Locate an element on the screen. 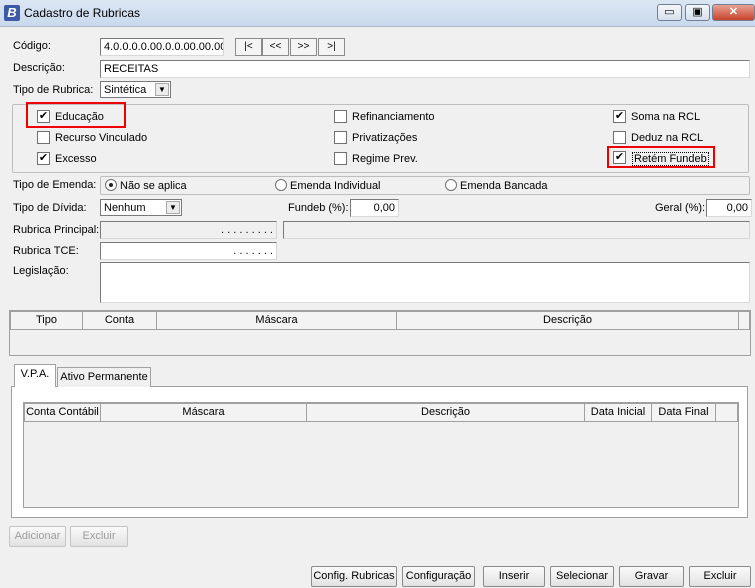 Image resolution: width=755 pixels, height=588 pixels. retem-fundeb-checkbox: ✔ is located at coordinates (619, 157).